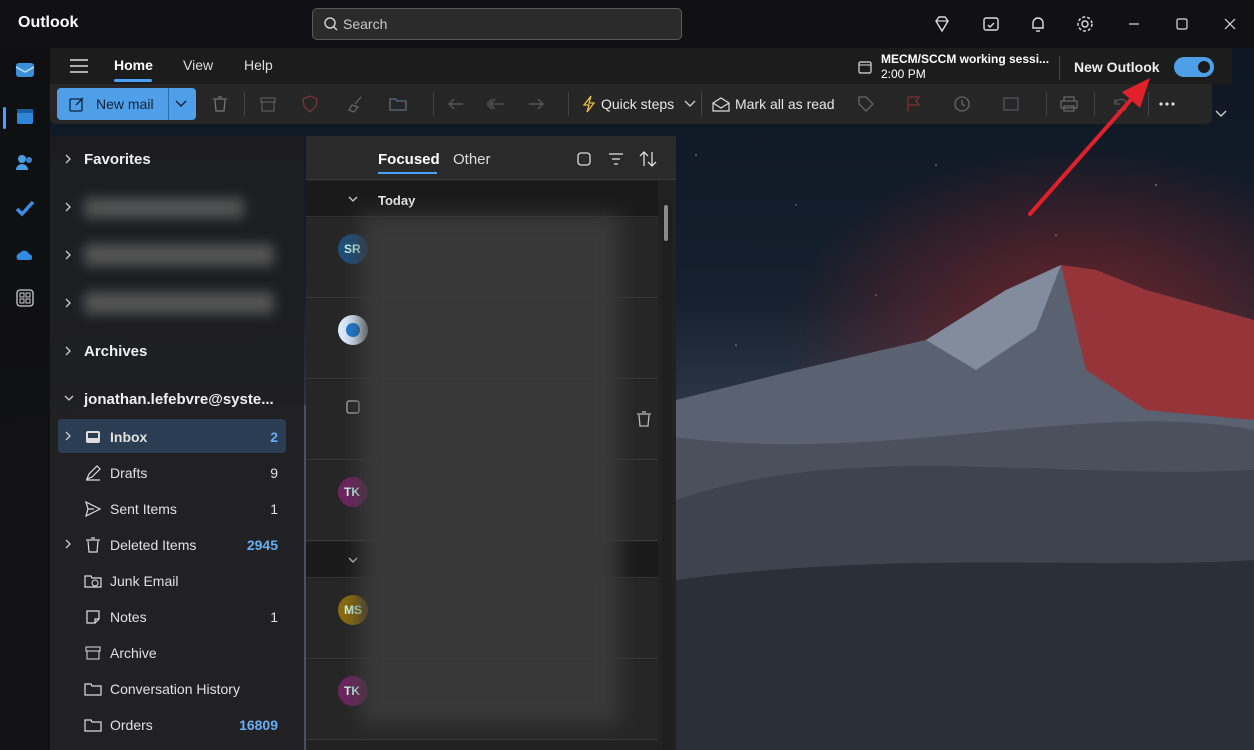  What do you see at coordinates (177, 437) in the screenshot?
I see `folder-inbox: Inbox 2` at bounding box center [177, 437].